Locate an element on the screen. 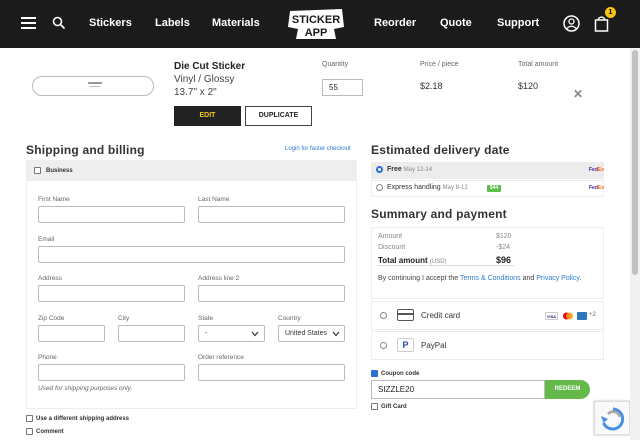 The width and height of the screenshot is (640, 441). business-label: Business is located at coordinates (59, 171).